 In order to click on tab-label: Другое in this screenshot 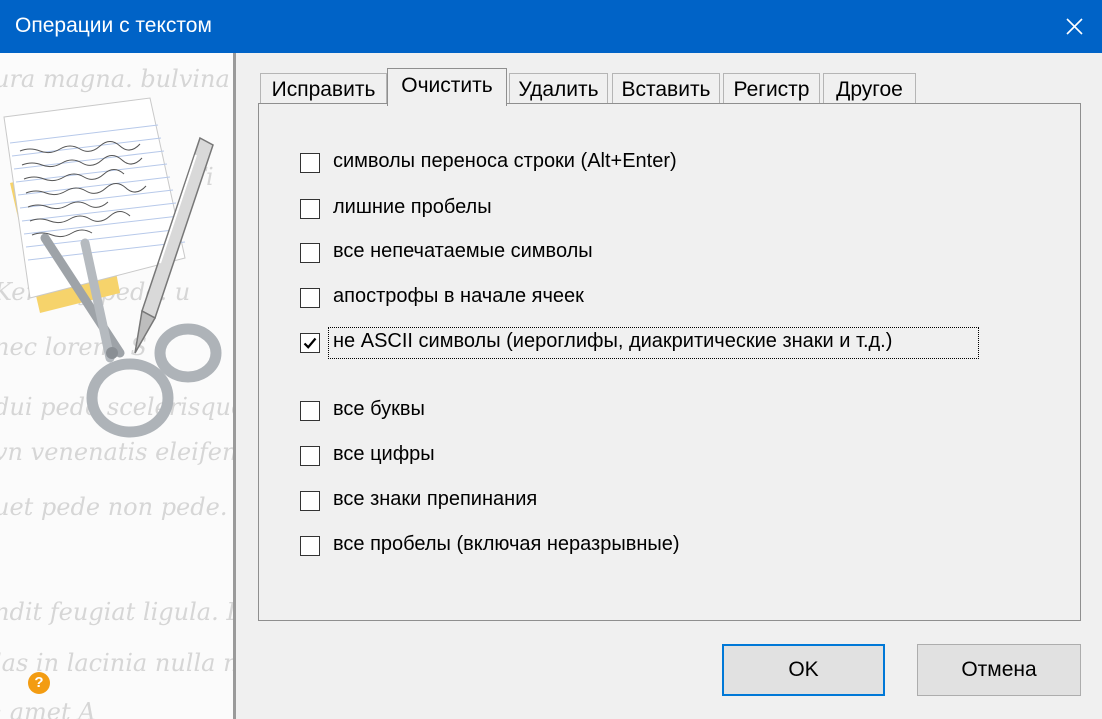, I will do `click(869, 89)`.